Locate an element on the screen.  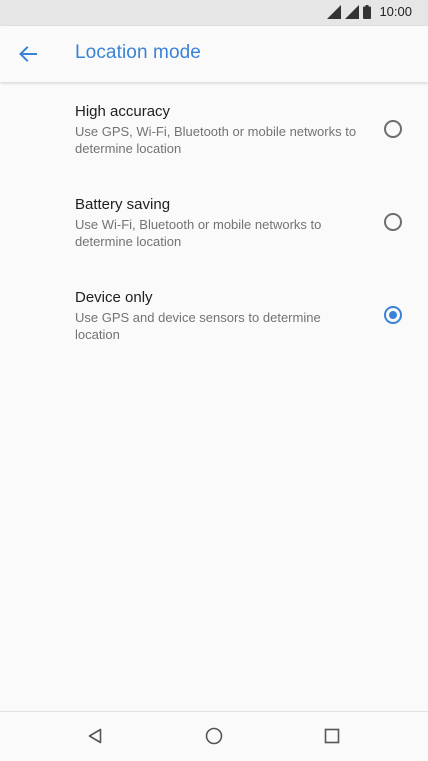
high-accuracy-radio is located at coordinates (393, 129).